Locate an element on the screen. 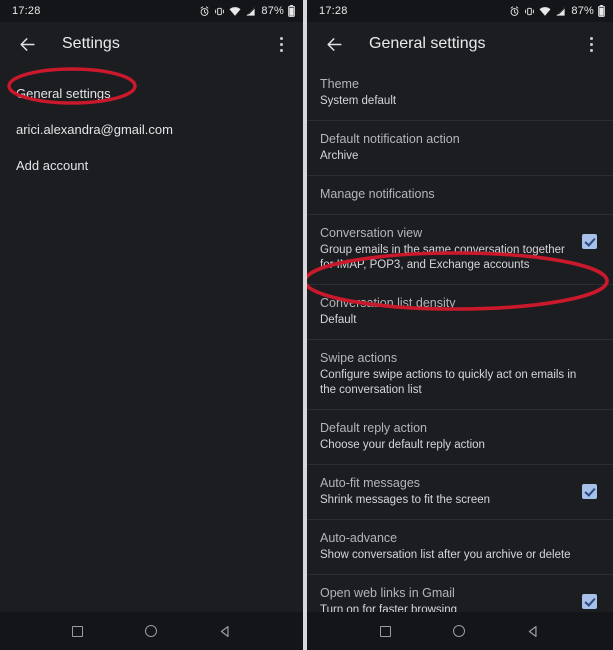 Image resolution: width=613 pixels, height=650 pixels. row-title: Manage notifications is located at coordinates (377, 194).